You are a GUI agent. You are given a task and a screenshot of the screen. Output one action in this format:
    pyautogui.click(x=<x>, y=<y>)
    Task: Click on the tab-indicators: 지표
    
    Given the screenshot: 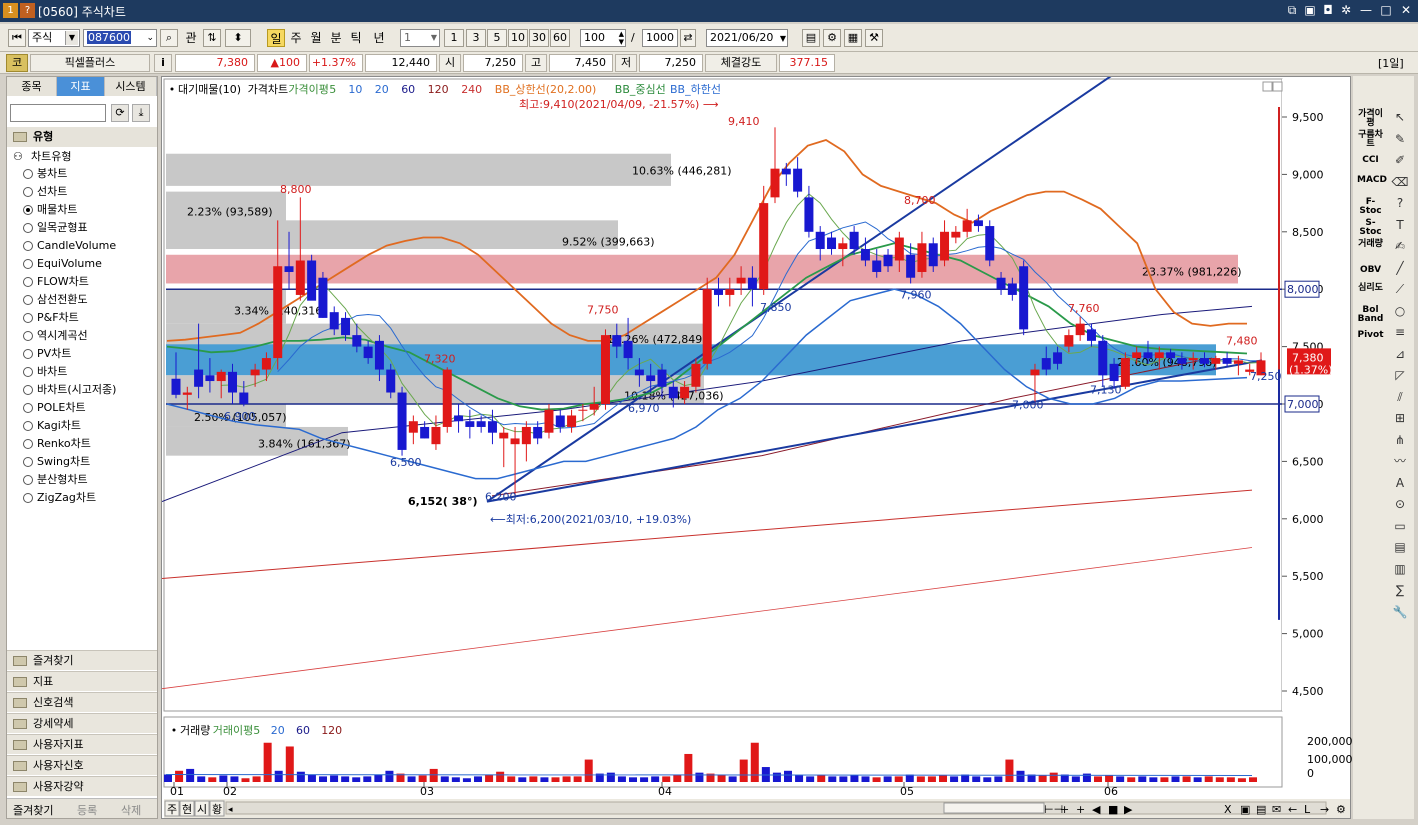 What is the action you would take?
    pyautogui.click(x=81, y=86)
    